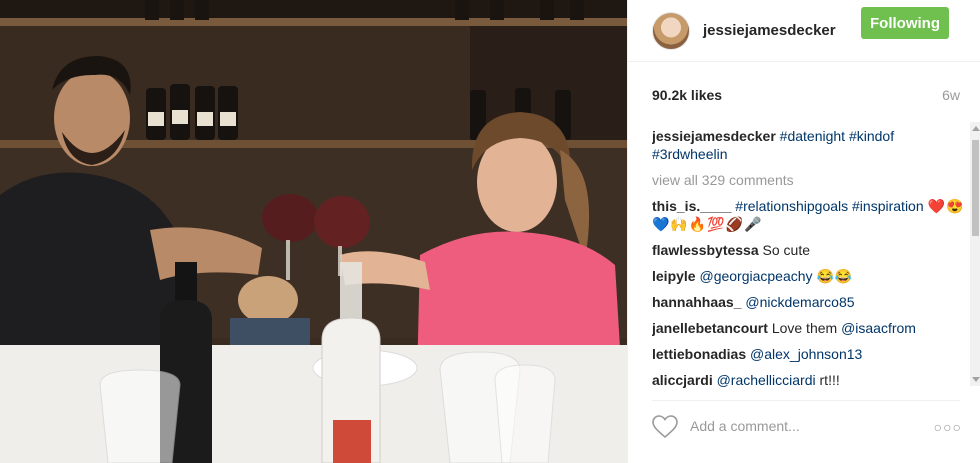 The image size is (980, 463). What do you see at coordinates (976, 379) in the screenshot?
I see `scroll-down-arrow-icon` at bounding box center [976, 379].